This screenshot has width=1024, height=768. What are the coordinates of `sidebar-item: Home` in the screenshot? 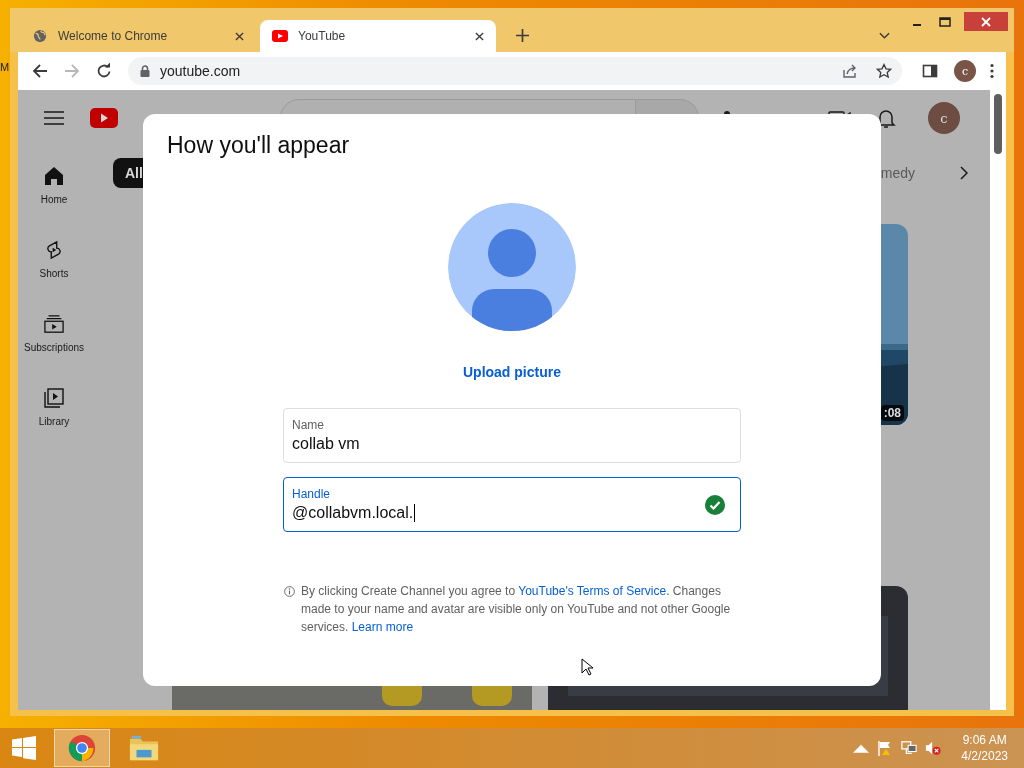 It's located at (54, 195).